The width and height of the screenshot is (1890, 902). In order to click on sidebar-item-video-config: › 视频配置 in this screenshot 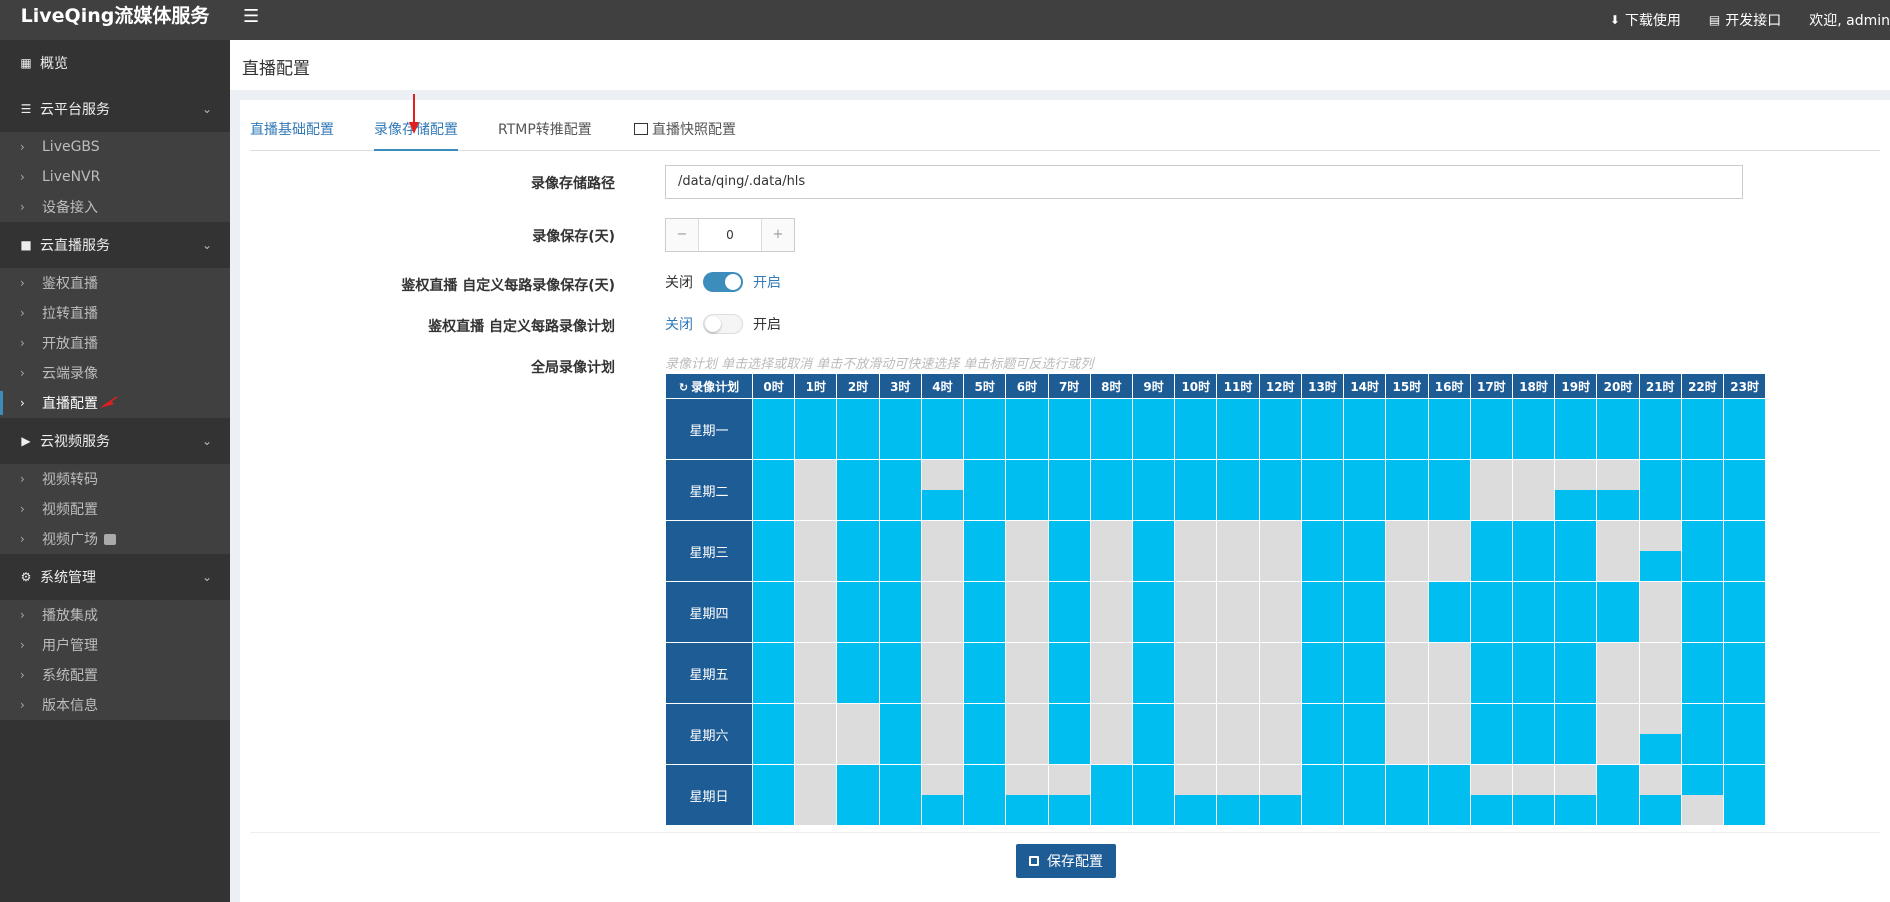, I will do `click(115, 509)`.